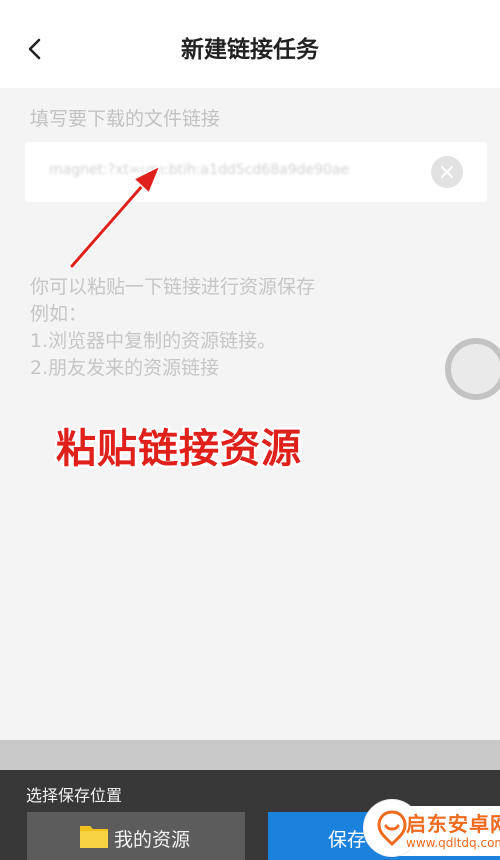 This screenshot has width=500, height=860. I want to click on tip-line: 你可以粘贴一下链接进行资源保存, so click(173, 287).